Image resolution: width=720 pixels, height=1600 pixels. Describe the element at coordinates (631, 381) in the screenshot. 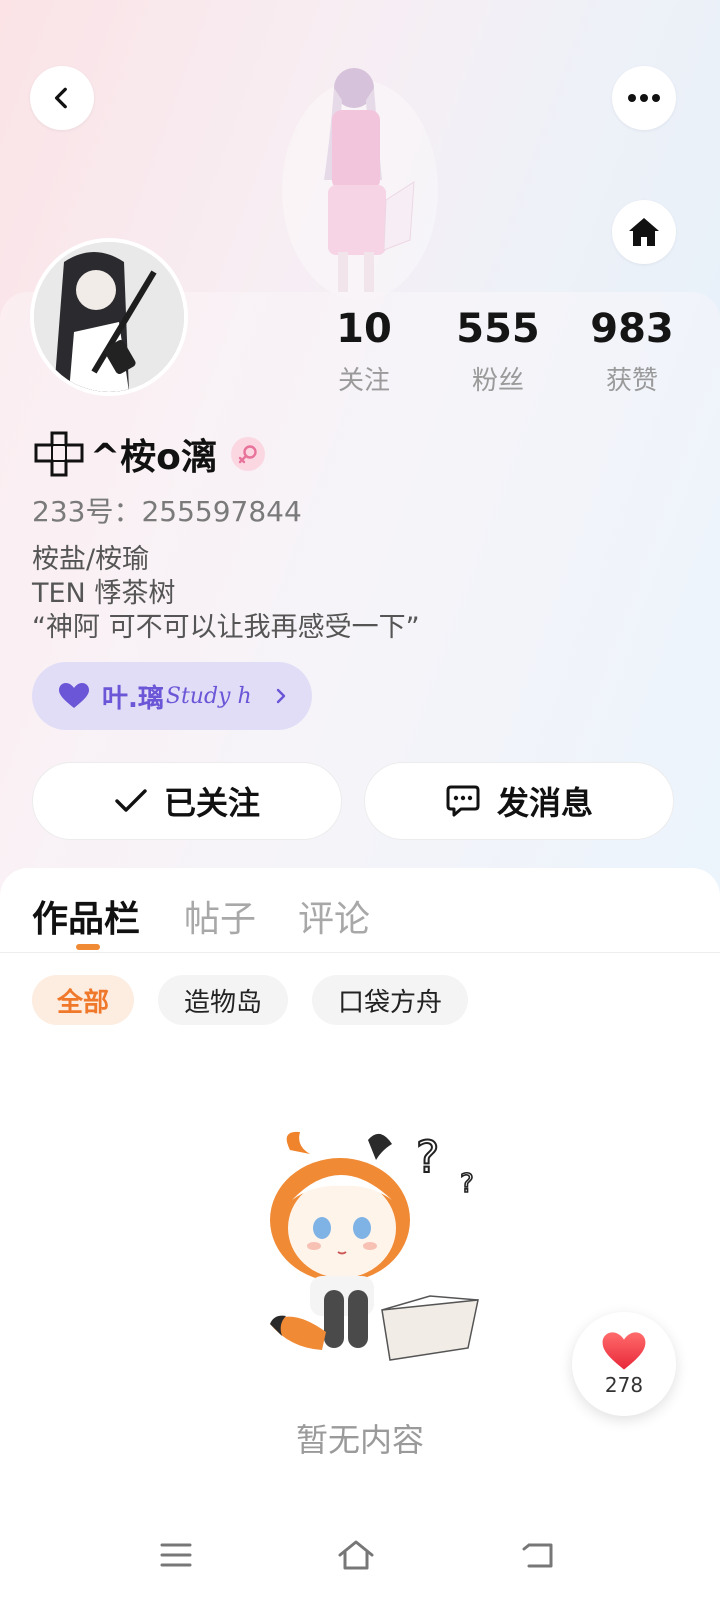

I see `stat-label: 获赞` at that location.